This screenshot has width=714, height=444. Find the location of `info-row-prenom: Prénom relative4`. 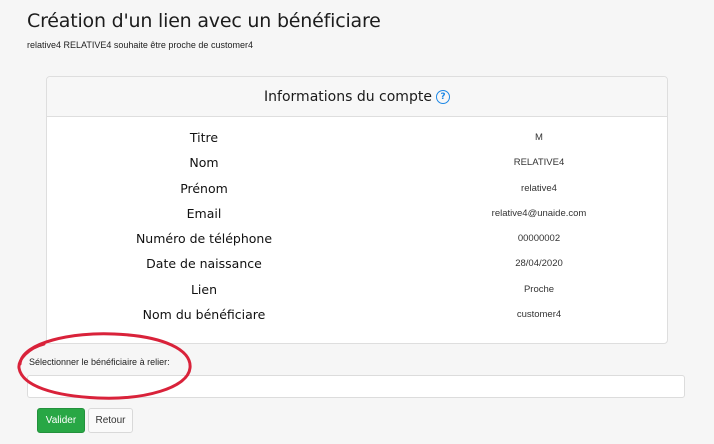

info-row-prenom: Prénom relative4 is located at coordinates (357, 193).